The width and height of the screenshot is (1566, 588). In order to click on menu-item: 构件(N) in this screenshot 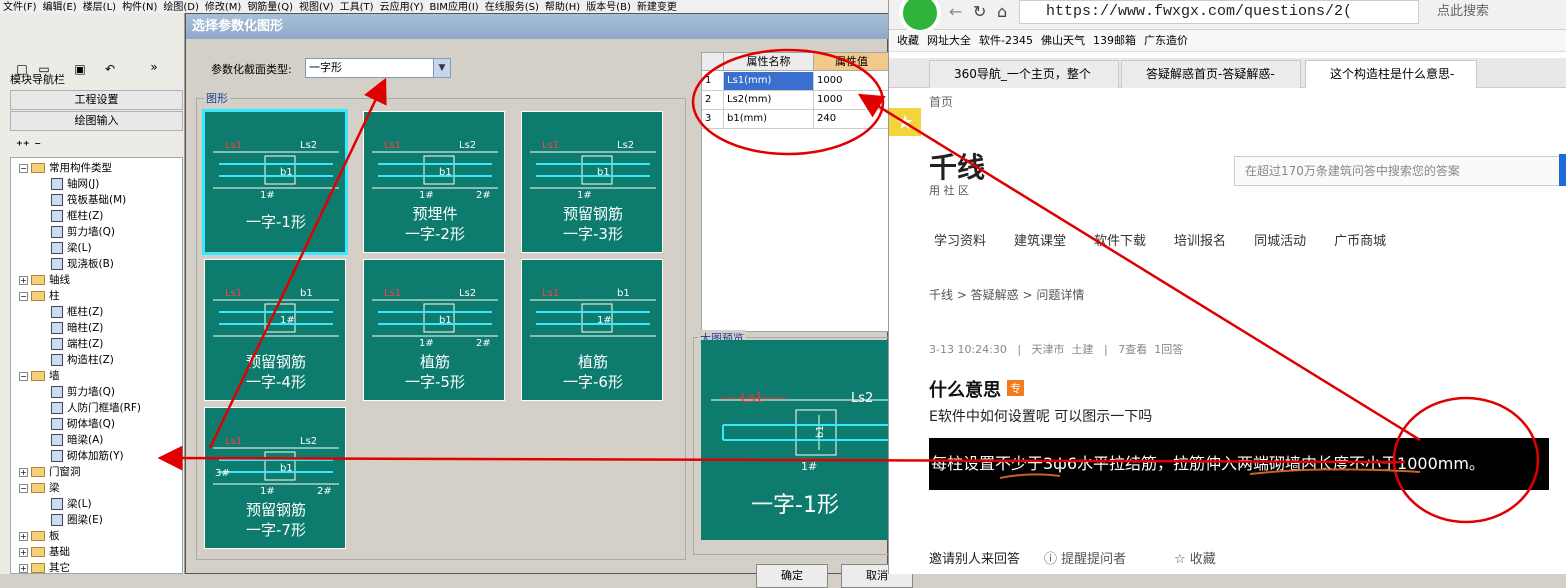, I will do `click(139, 7)`.